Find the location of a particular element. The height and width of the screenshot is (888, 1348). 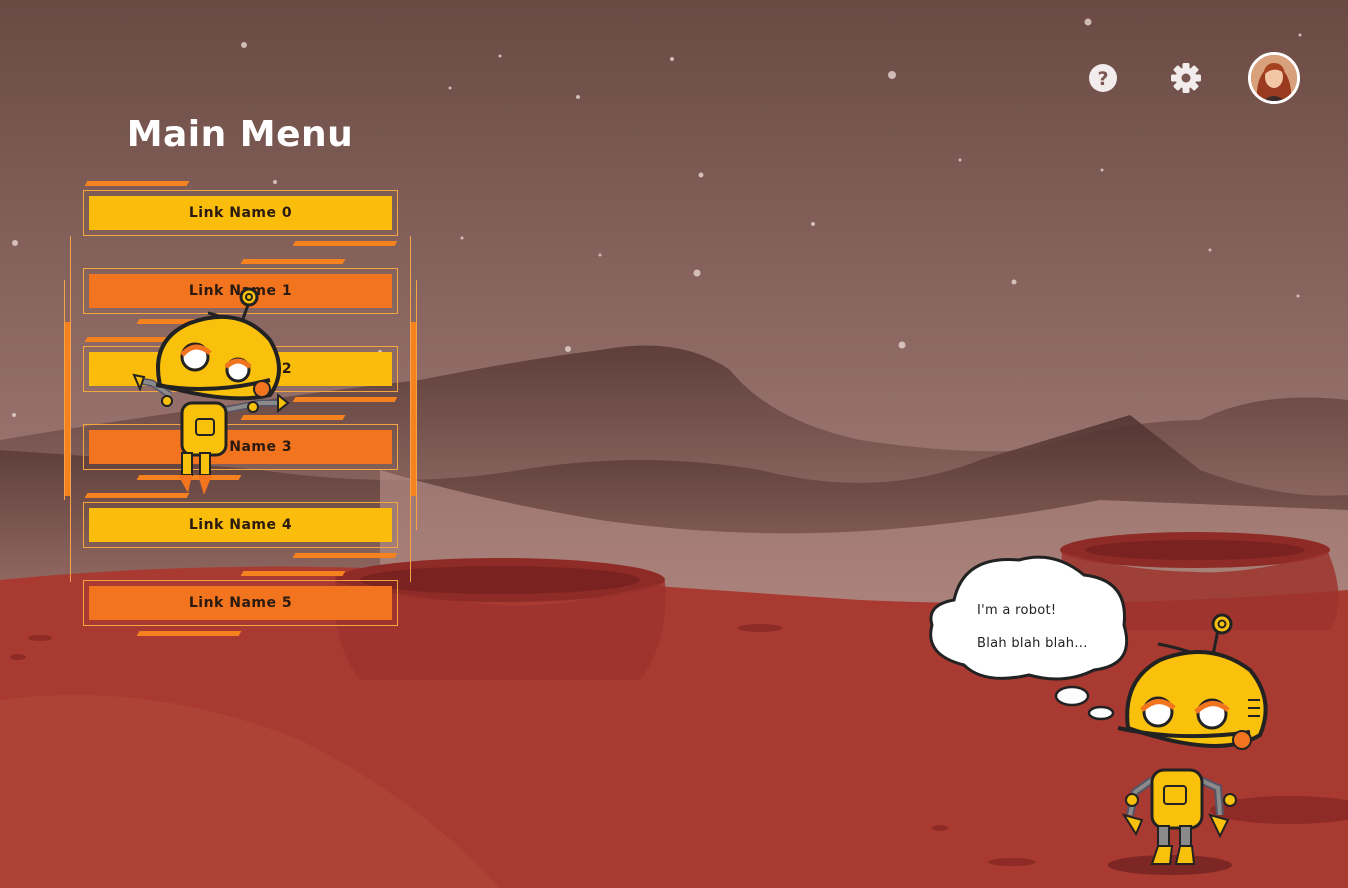

menu-link-5: Link Name 5 is located at coordinates (240, 603).